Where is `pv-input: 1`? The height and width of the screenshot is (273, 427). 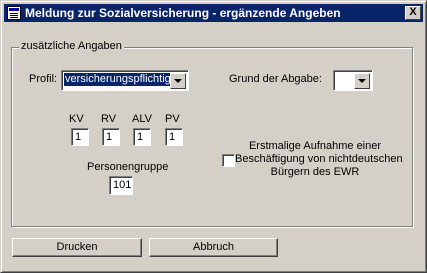
pv-input: 1 is located at coordinates (174, 137).